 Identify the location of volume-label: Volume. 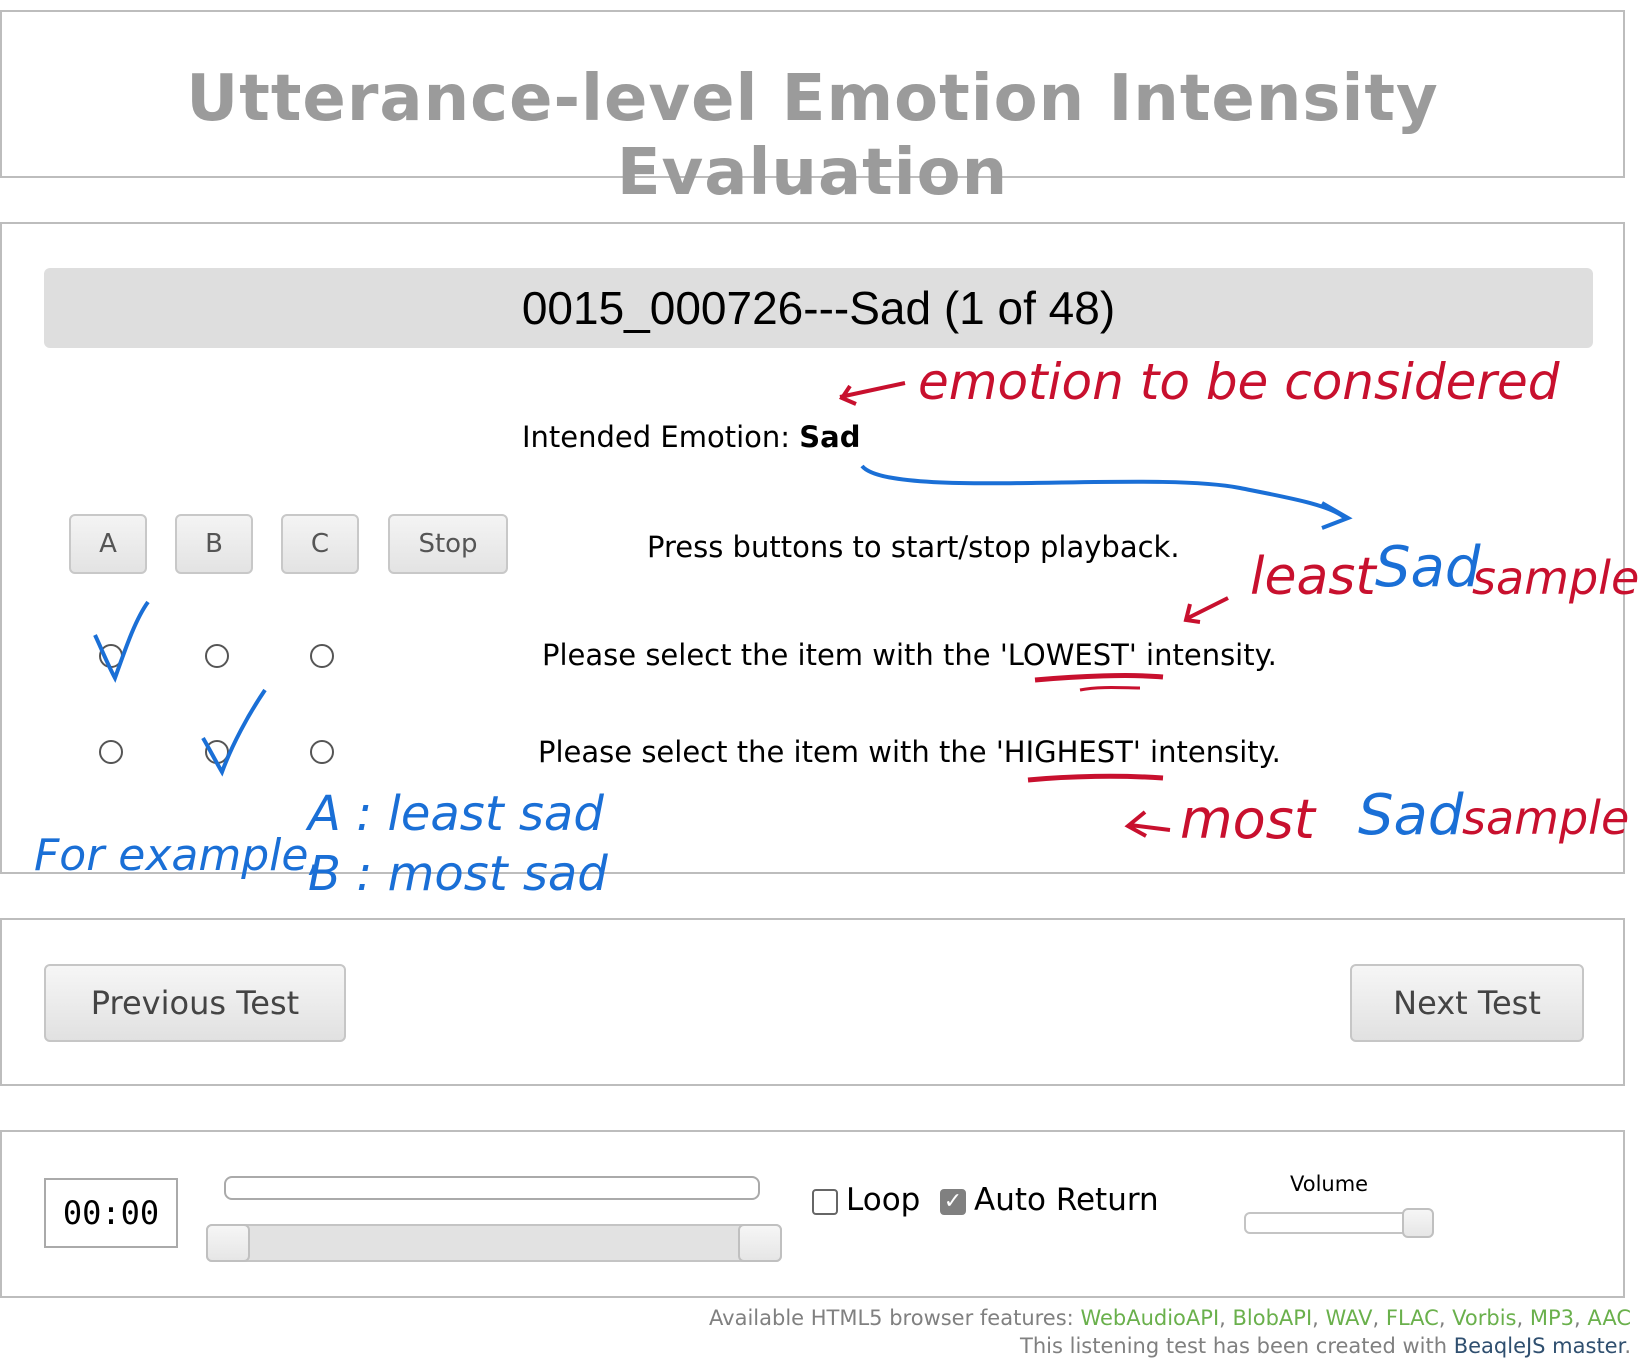
(1329, 1184).